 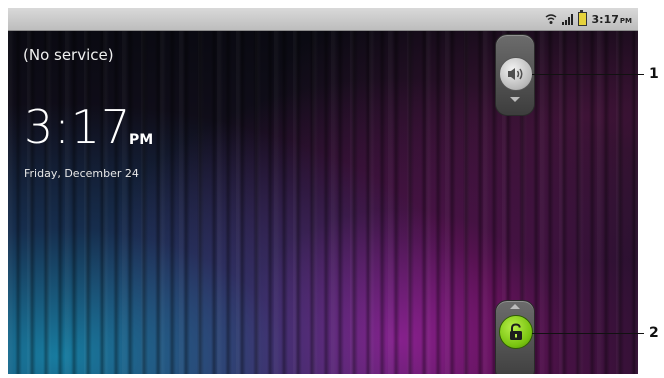 What do you see at coordinates (582, 18) in the screenshot?
I see `battery-icon` at bounding box center [582, 18].